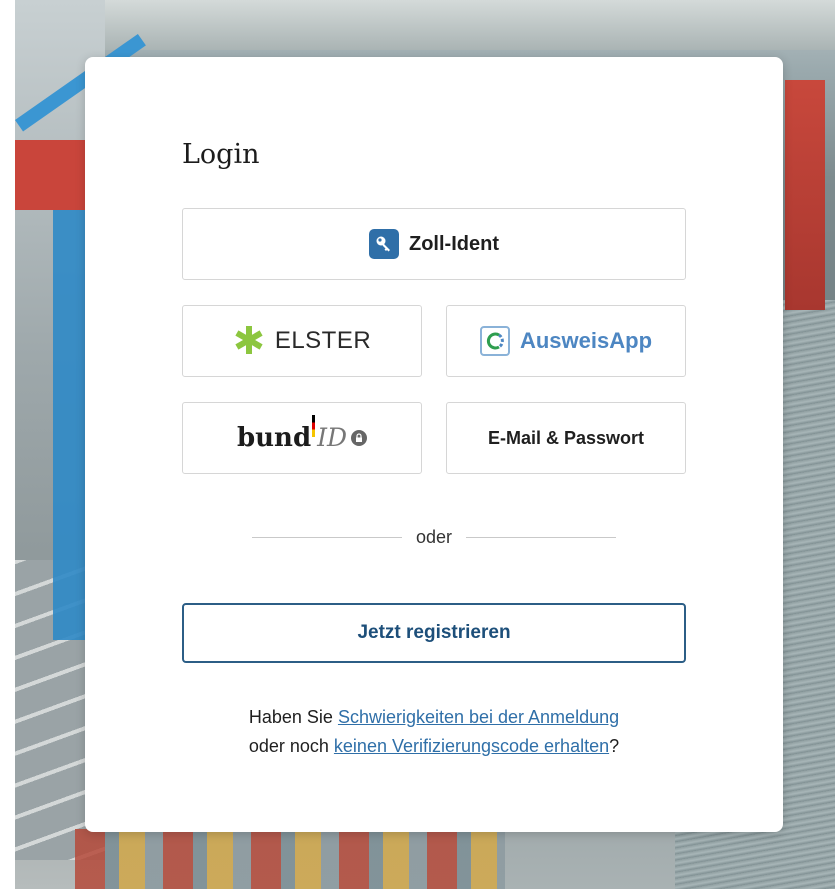 This screenshot has height=889, width=835. I want to click on zoll-ident-button: Zoll-Ident, so click(434, 244).